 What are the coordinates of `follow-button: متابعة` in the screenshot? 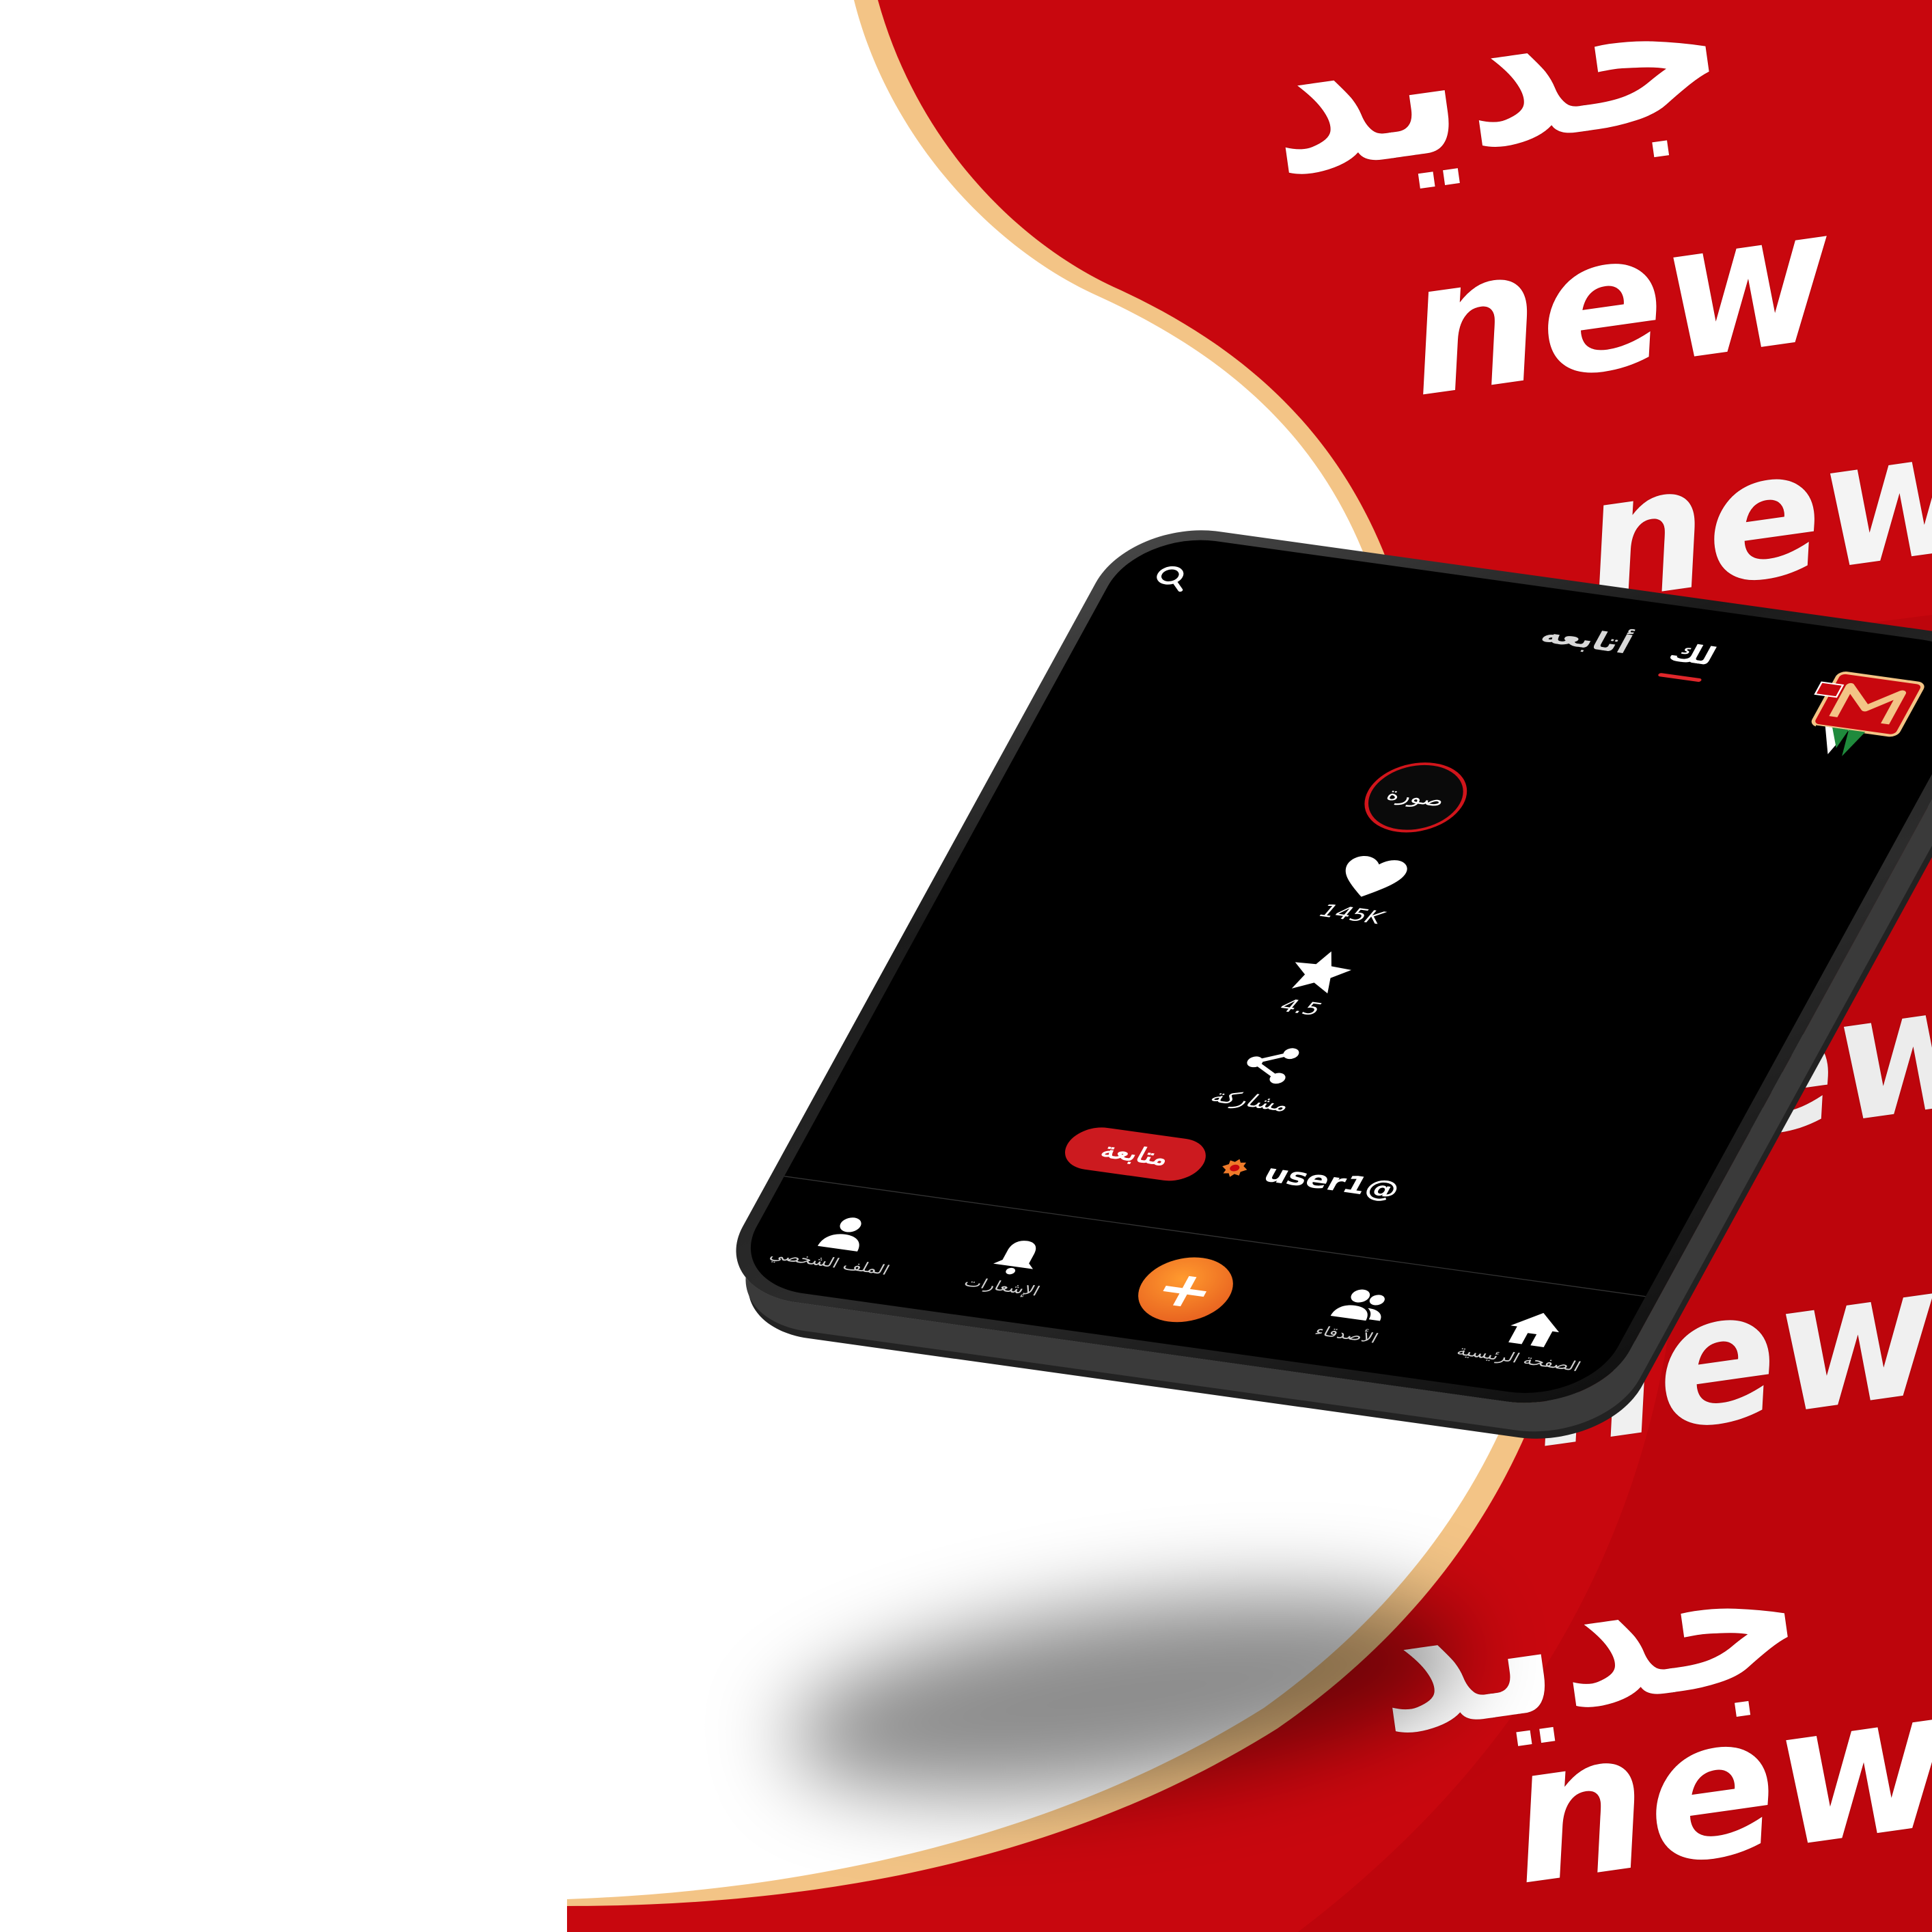 It's located at (1135, 1154).